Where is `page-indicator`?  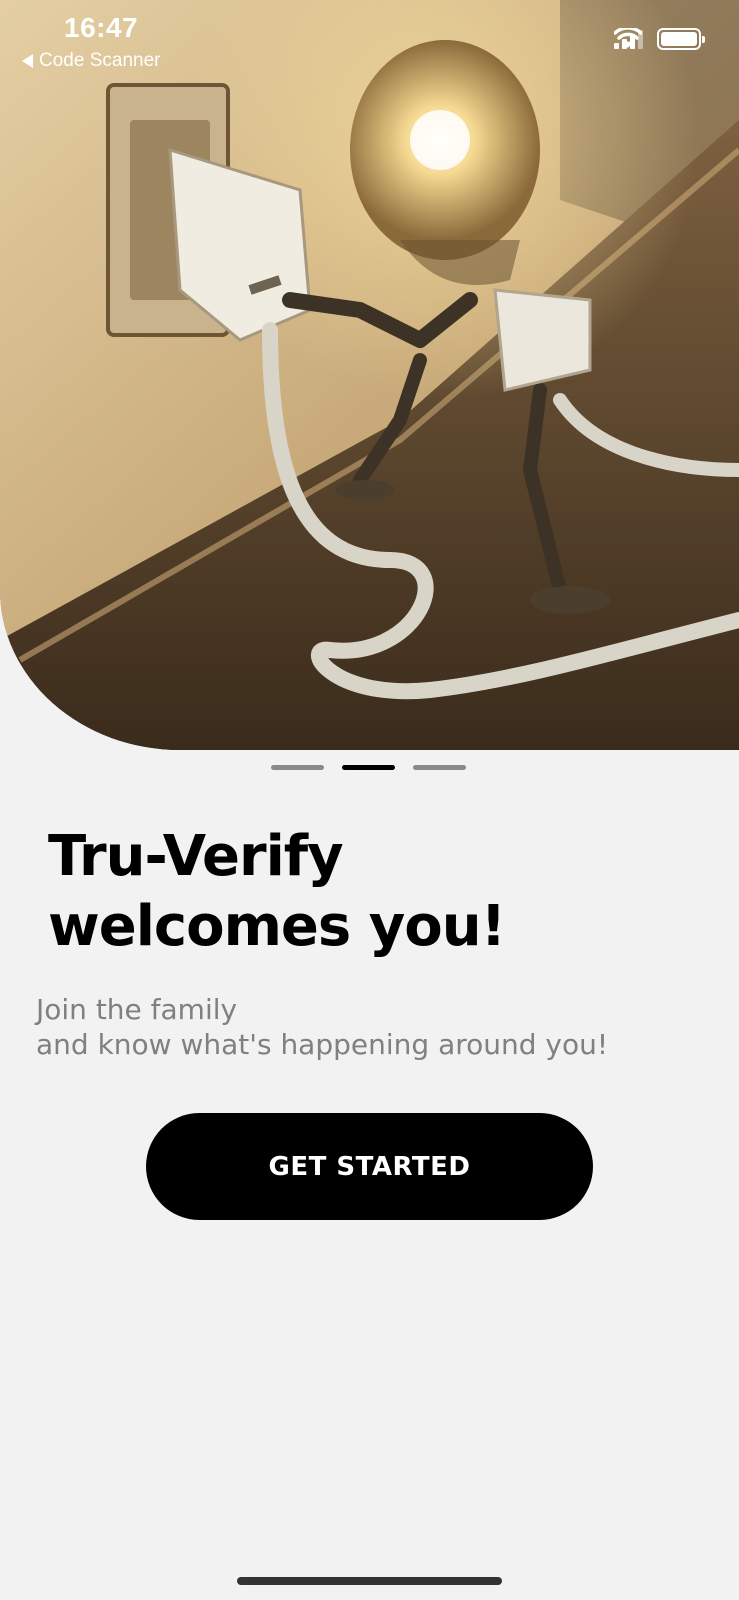
page-indicator is located at coordinates (368, 767).